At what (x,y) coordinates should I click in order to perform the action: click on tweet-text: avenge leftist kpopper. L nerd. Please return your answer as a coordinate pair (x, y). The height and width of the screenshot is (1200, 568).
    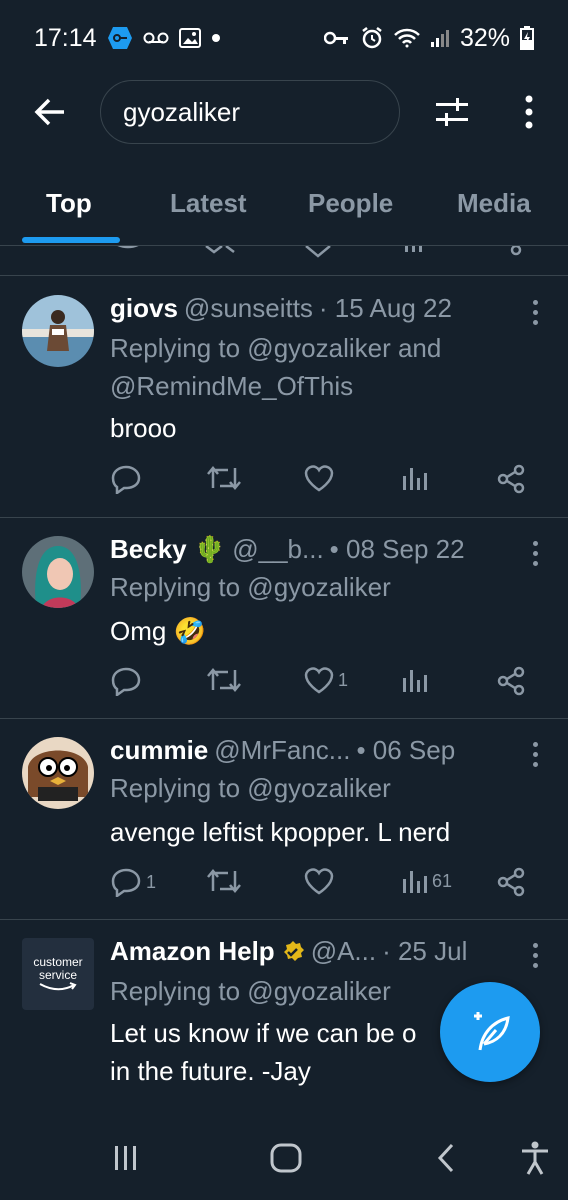
    Looking at the image, I should click on (280, 832).